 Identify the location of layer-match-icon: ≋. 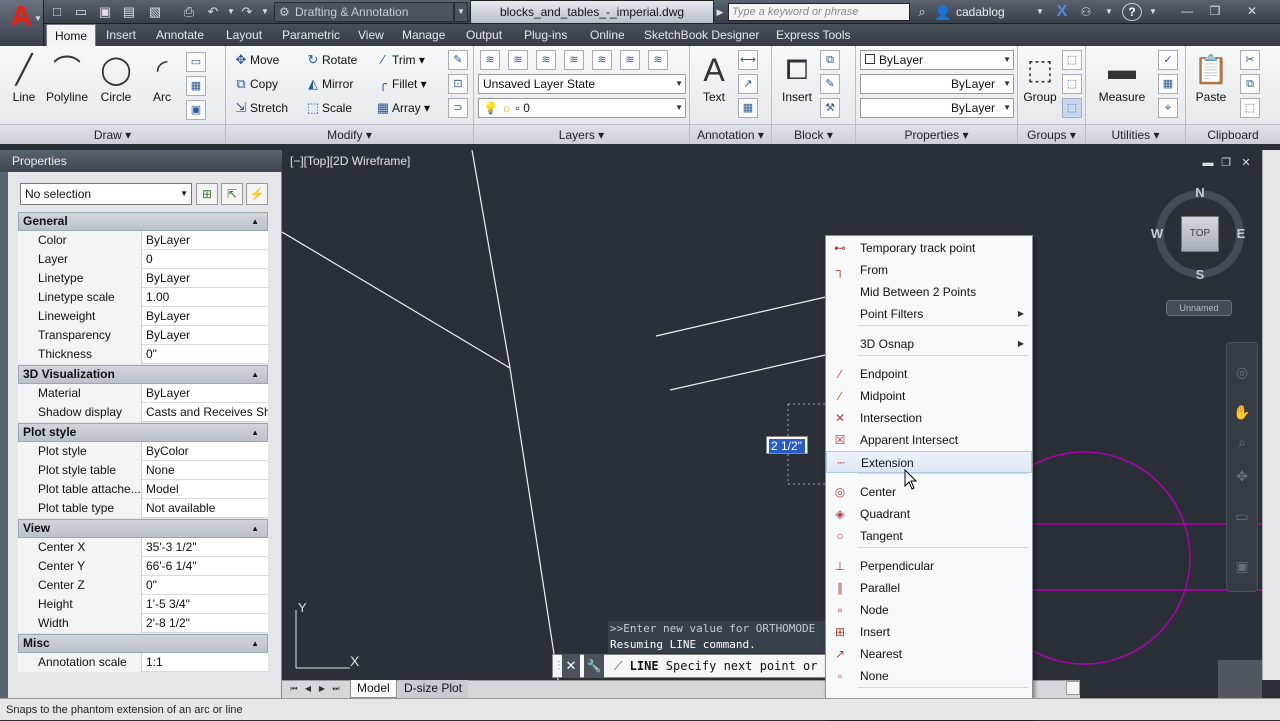
(658, 60).